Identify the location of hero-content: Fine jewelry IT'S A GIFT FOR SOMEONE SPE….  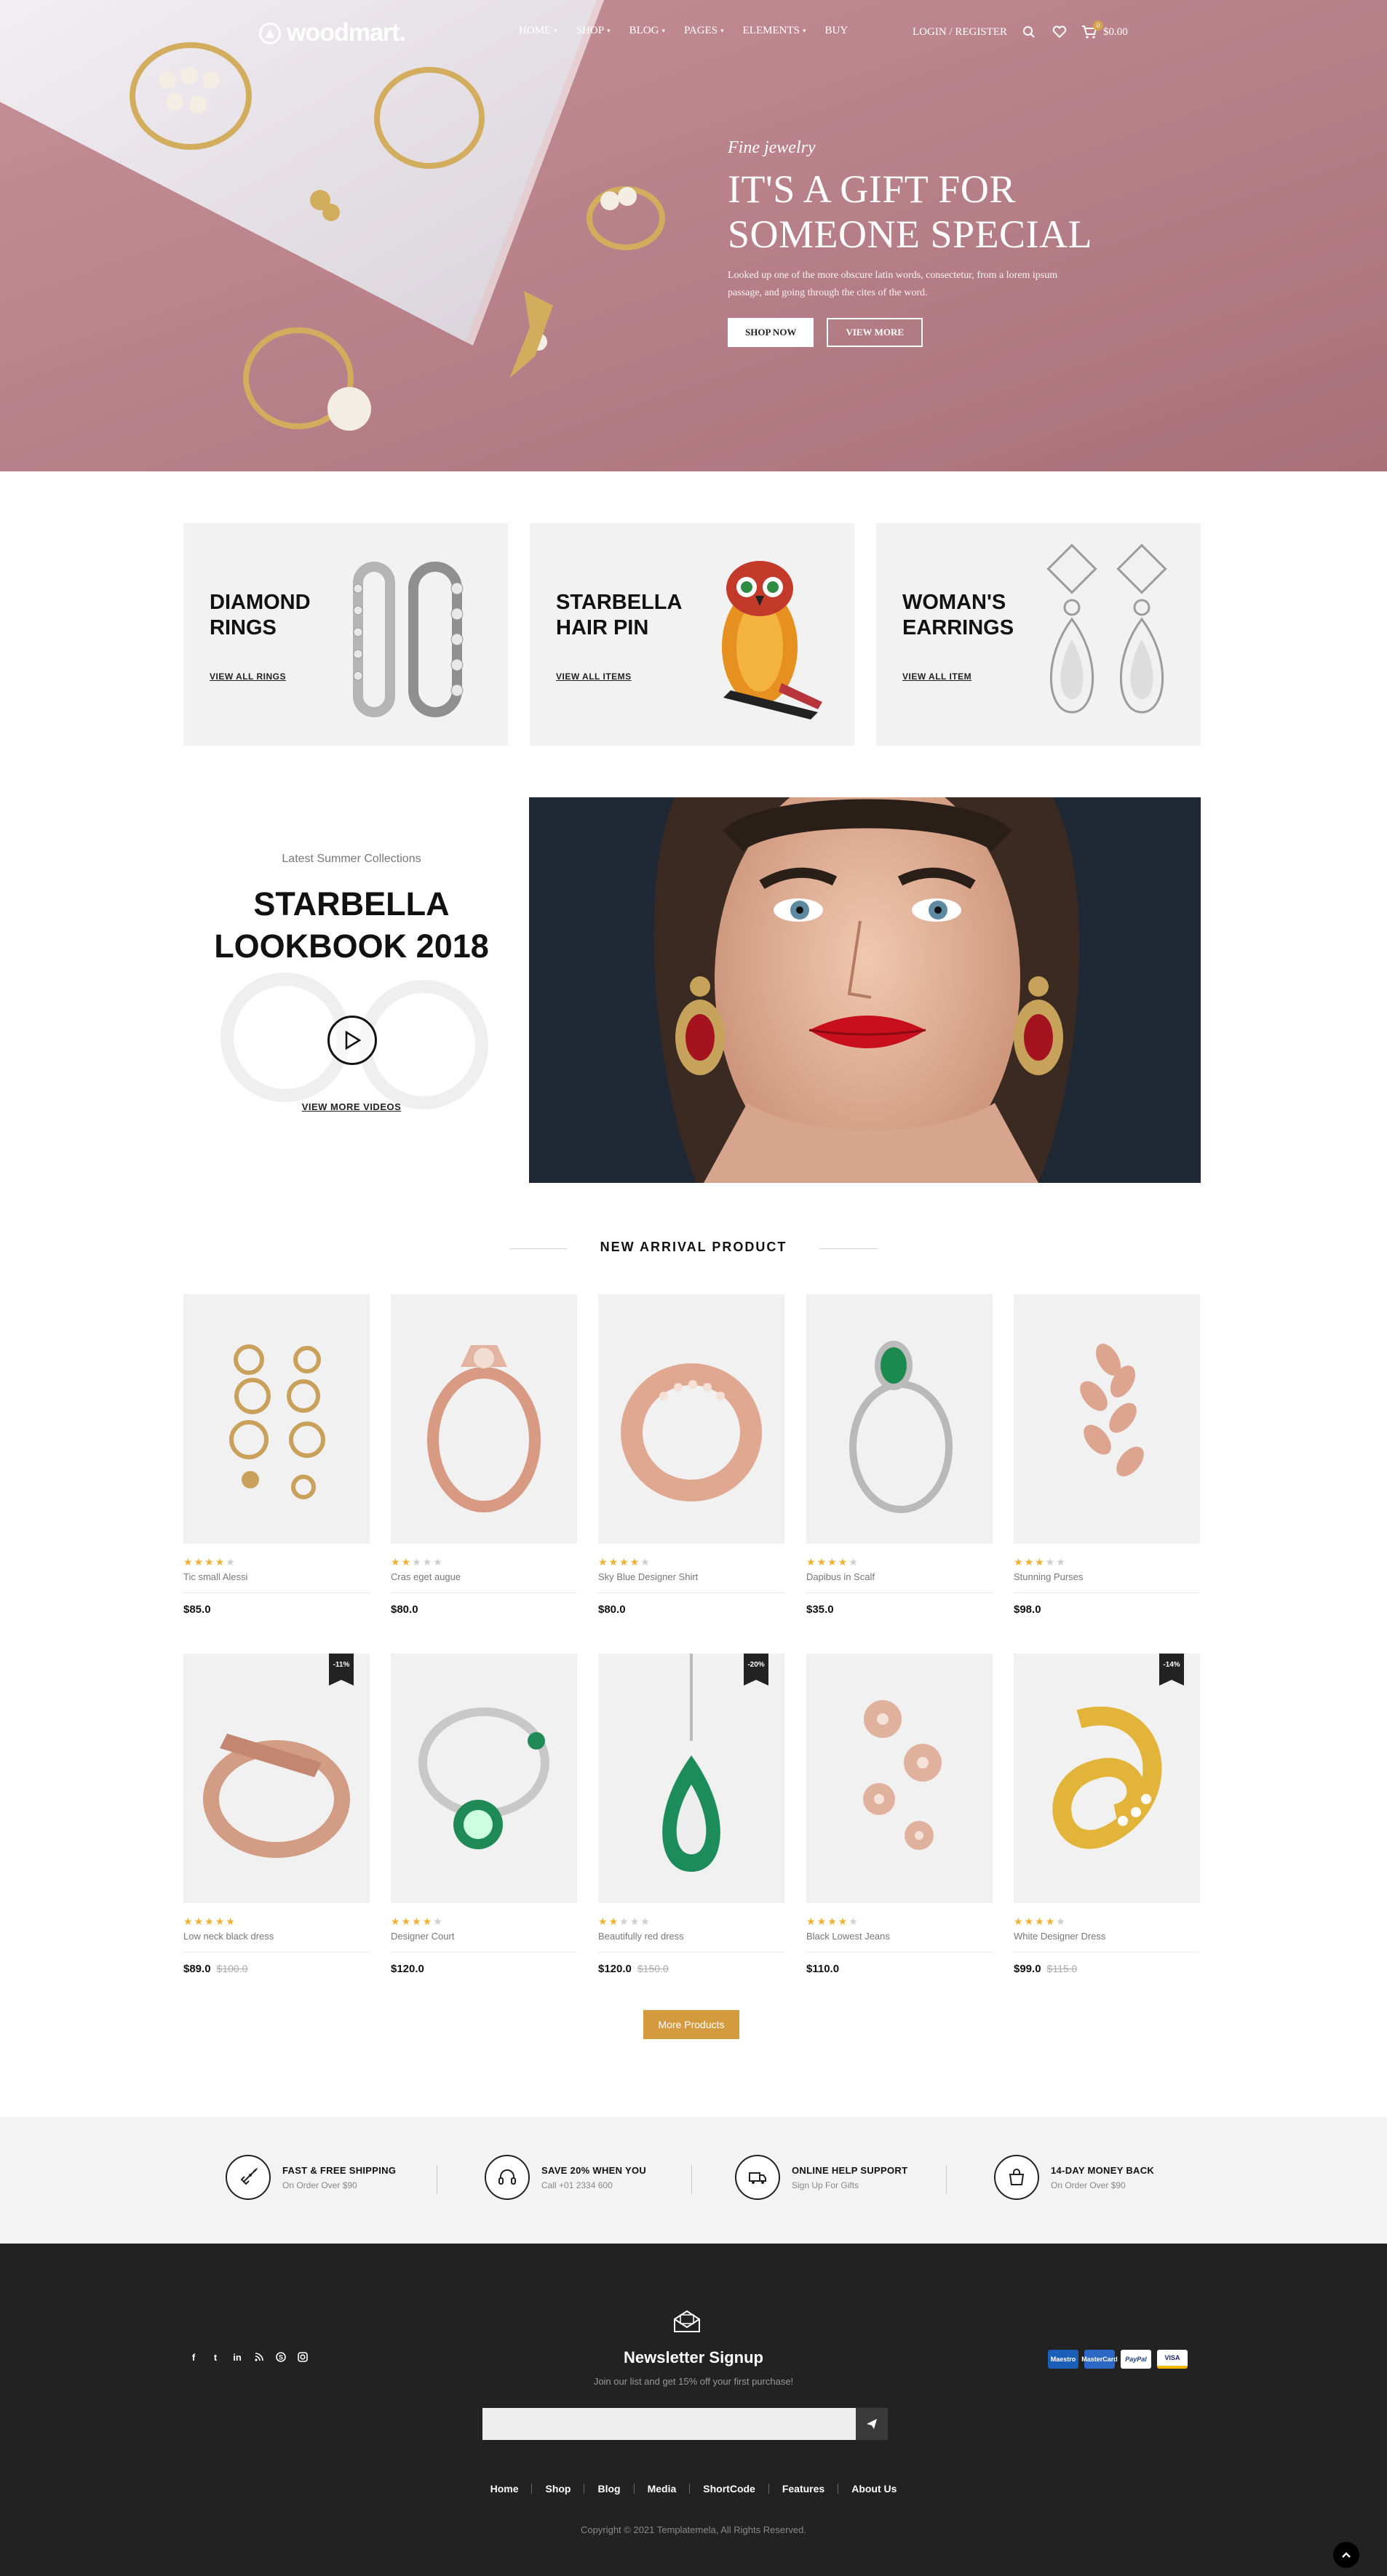
(917, 242).